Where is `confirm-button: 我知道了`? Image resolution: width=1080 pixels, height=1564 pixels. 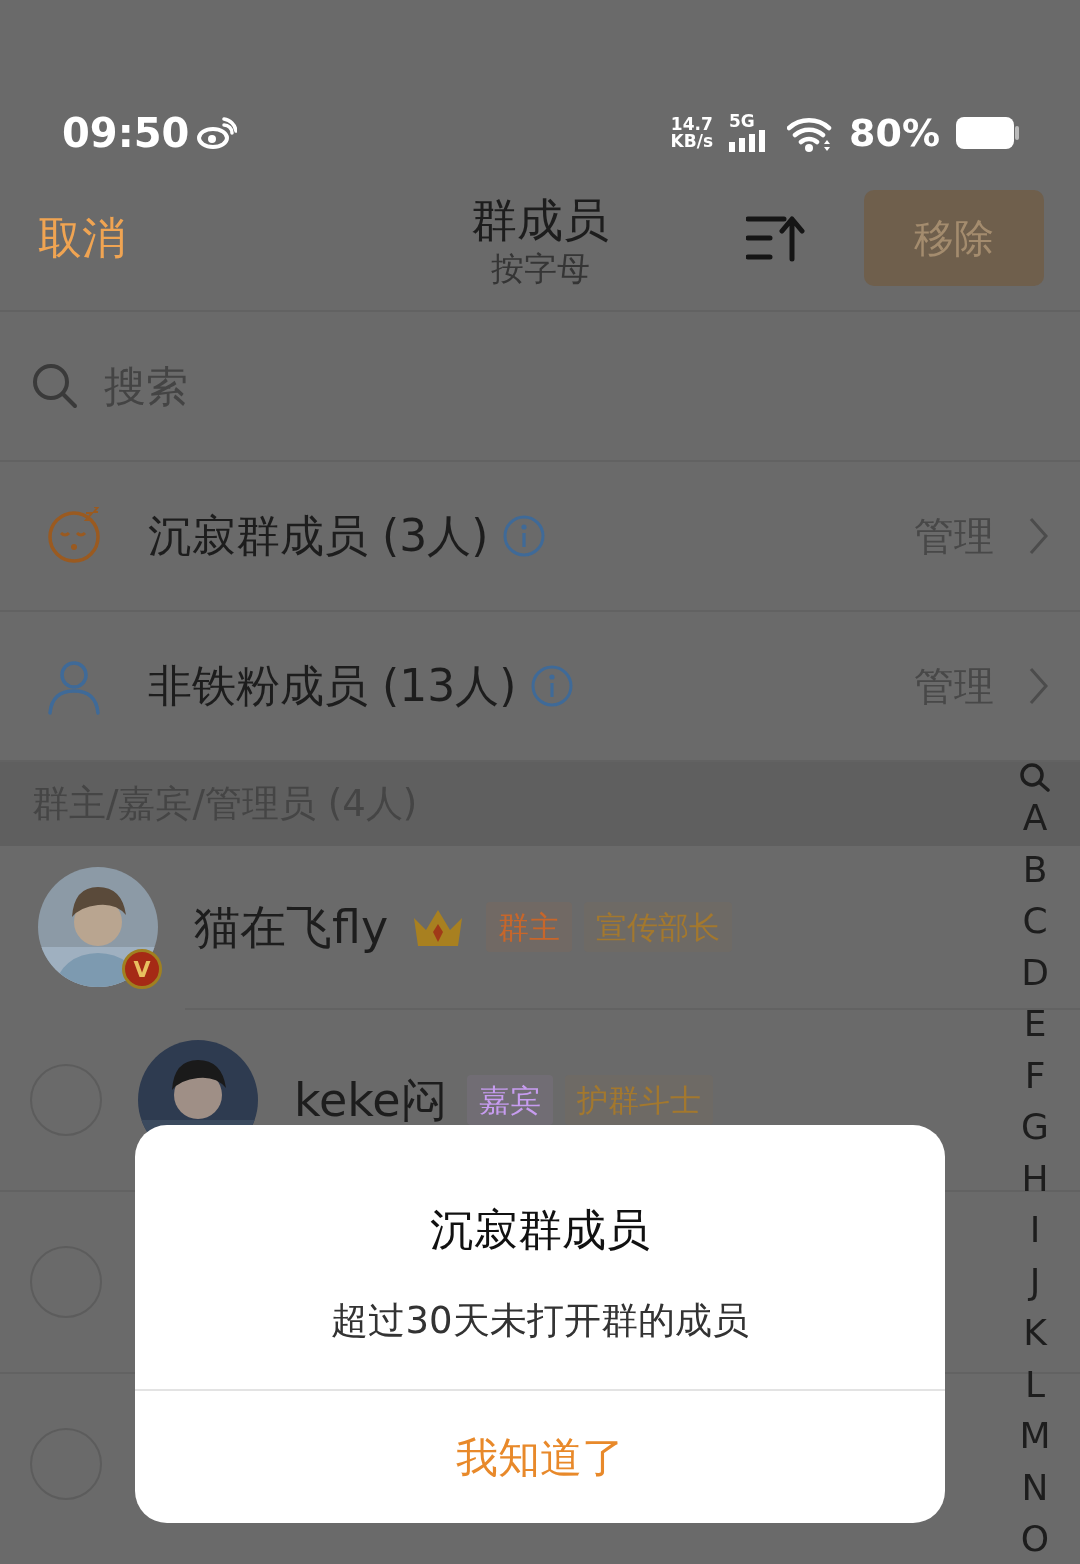 confirm-button: 我知道了 is located at coordinates (540, 1456).